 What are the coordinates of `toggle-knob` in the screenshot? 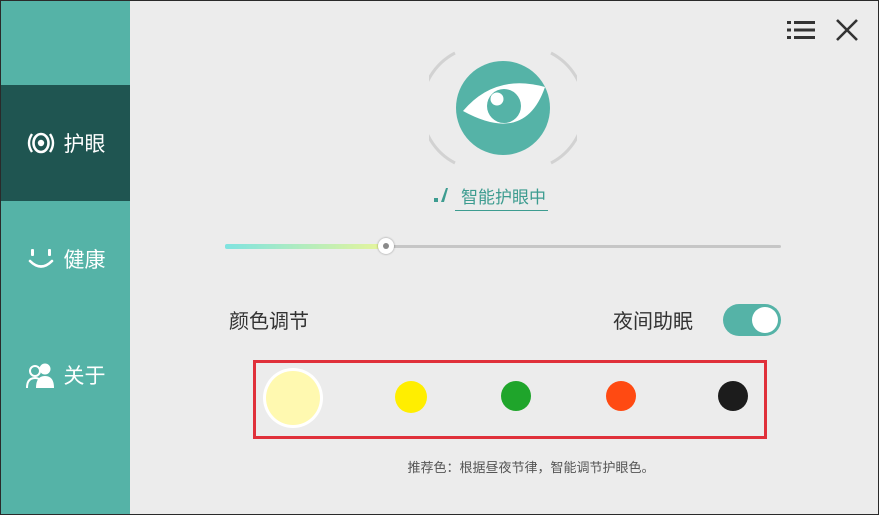 It's located at (765, 320).